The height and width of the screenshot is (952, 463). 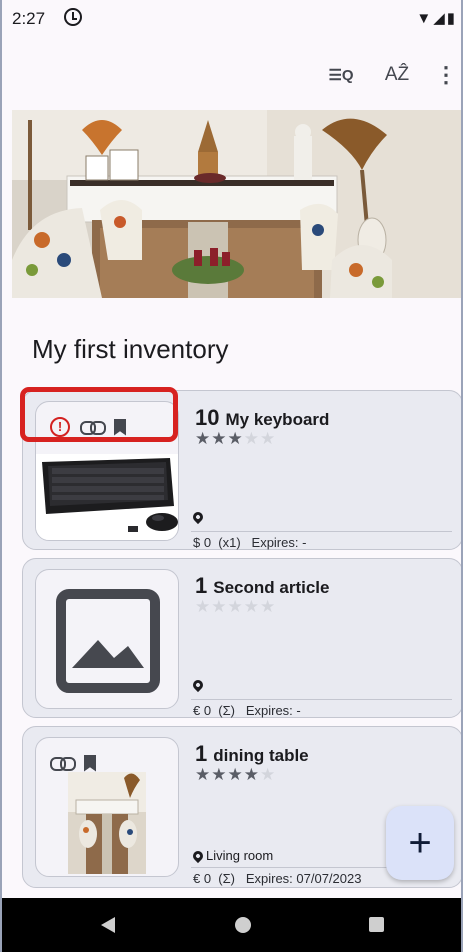 I want to click on back-icon, so click(x=108, y=925).